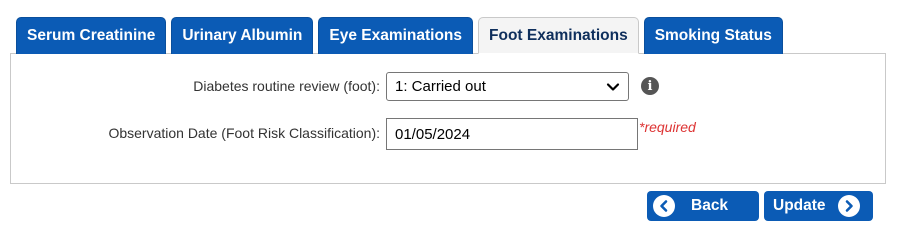 Image resolution: width=903 pixels, height=240 pixels. What do you see at coordinates (710, 205) in the screenshot?
I see `back-label: Back` at bounding box center [710, 205].